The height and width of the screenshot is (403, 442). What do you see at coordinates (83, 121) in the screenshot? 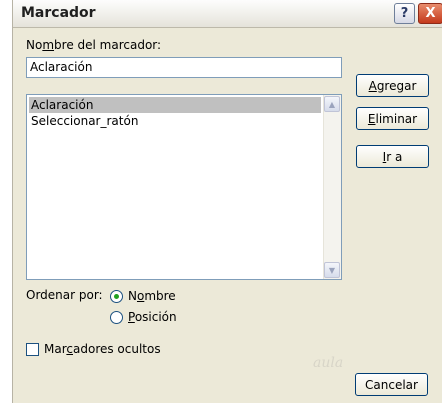
I see `list-item: Seleccionar_ratón` at bounding box center [83, 121].